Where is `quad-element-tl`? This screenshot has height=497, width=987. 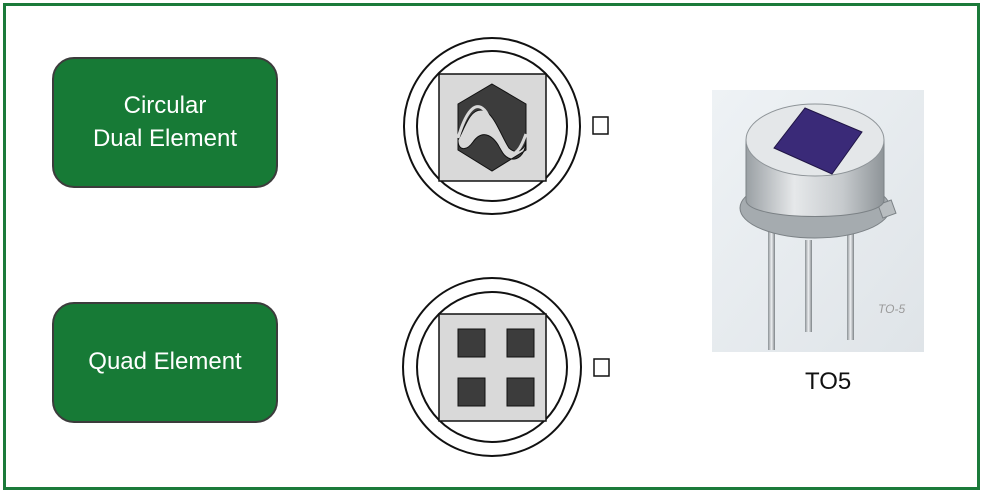
quad-element-tl is located at coordinates (471, 343).